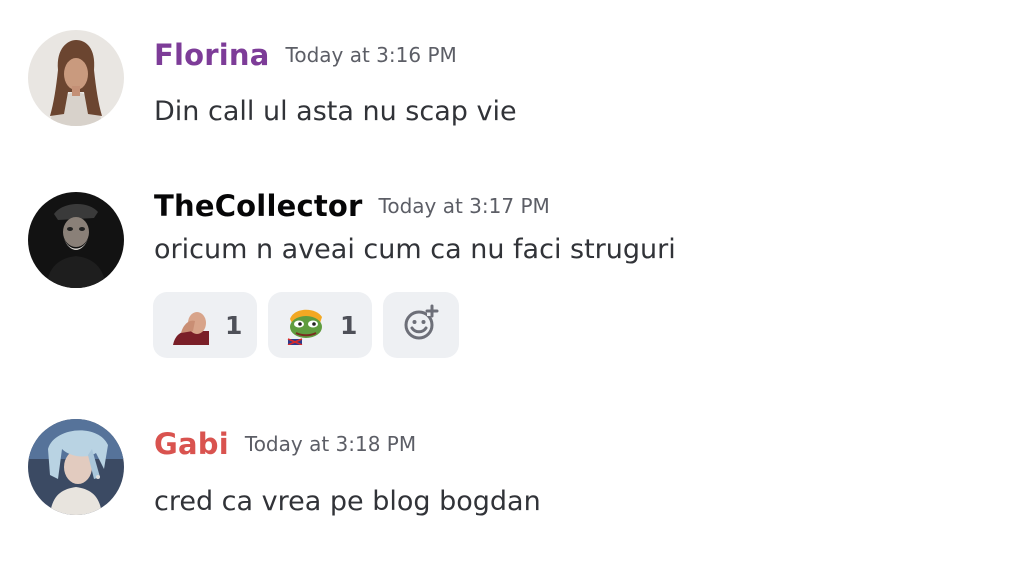  Describe the element at coordinates (371, 55) in the screenshot. I see `timestamp: Today at 3:16 PM` at that location.